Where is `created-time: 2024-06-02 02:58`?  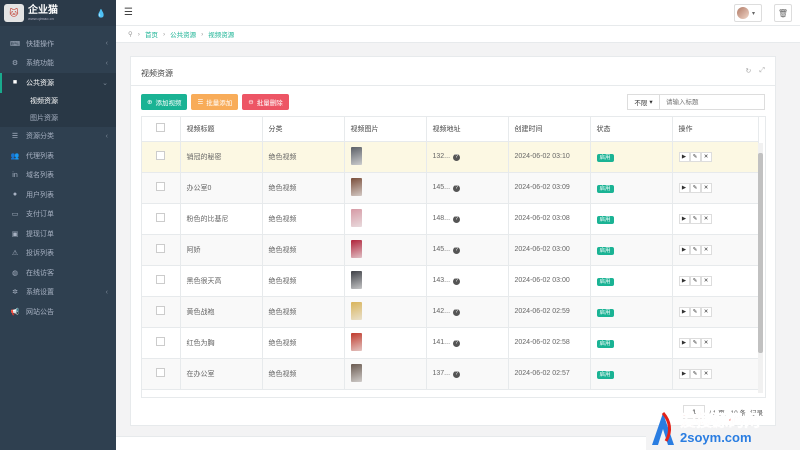
created-time: 2024-06-02 02:58 is located at coordinates (549, 343).